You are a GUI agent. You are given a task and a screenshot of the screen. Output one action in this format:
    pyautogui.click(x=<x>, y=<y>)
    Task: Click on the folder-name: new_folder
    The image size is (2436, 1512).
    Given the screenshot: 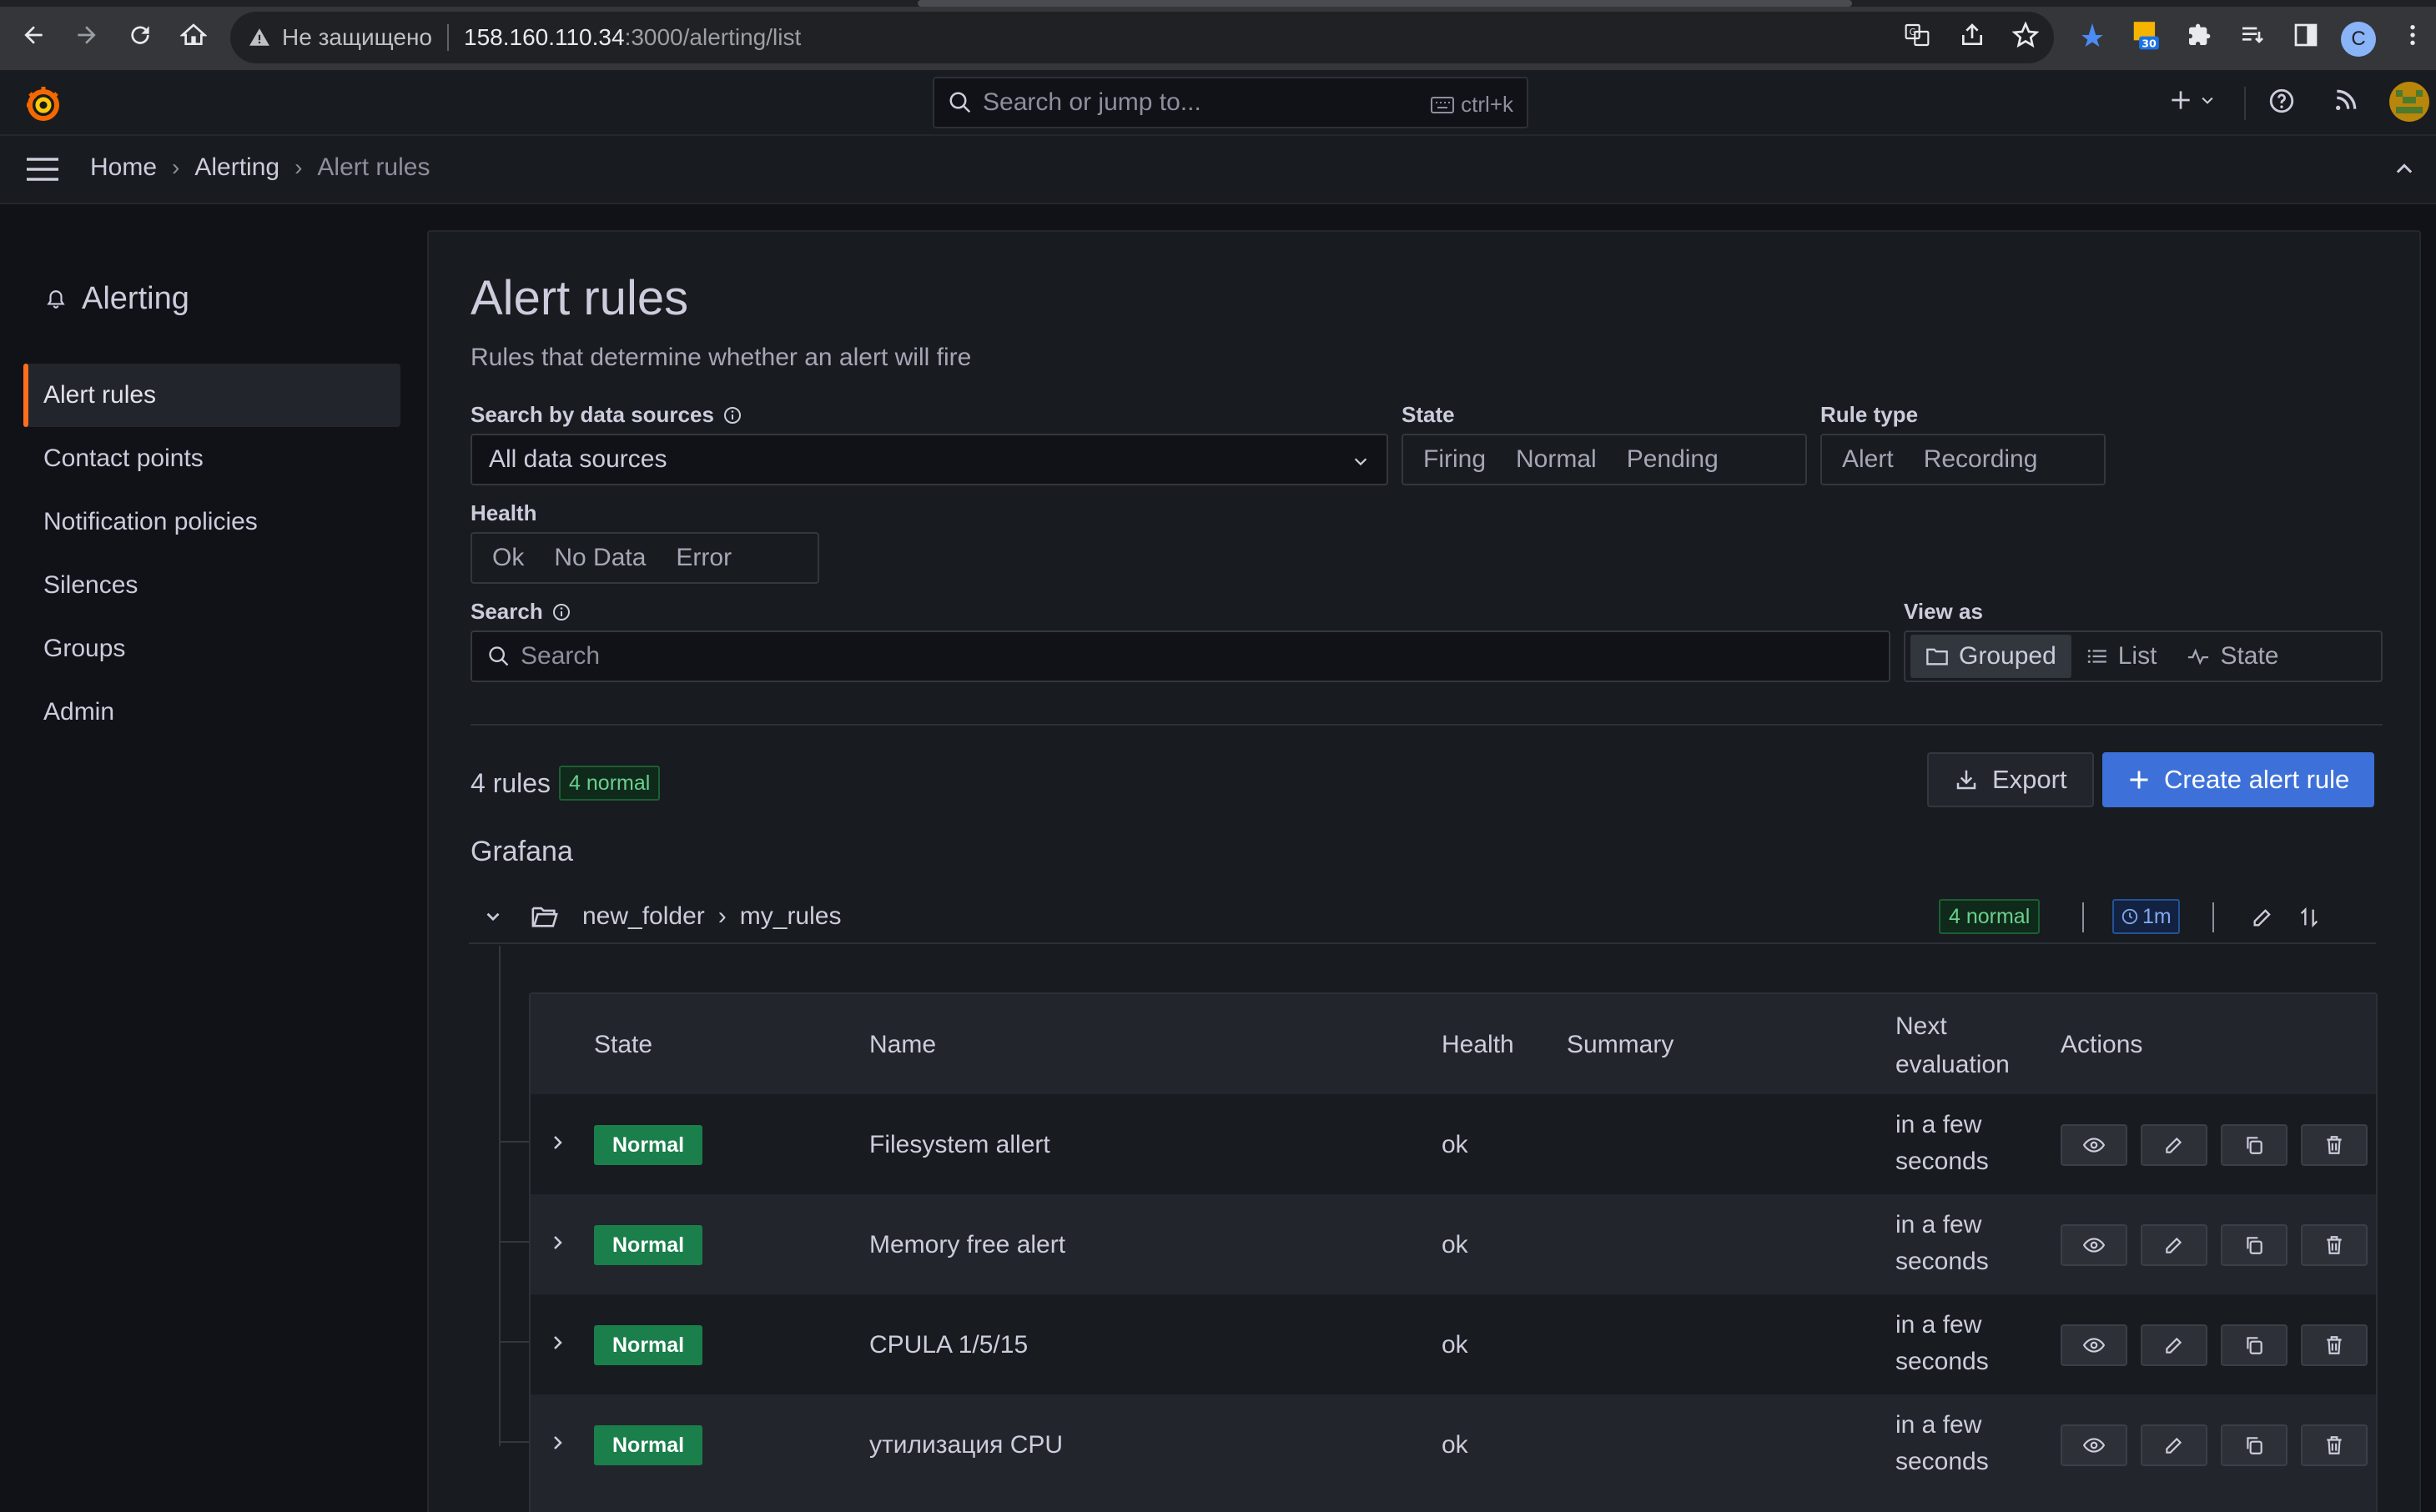 What is the action you would take?
    pyautogui.click(x=643, y=916)
    